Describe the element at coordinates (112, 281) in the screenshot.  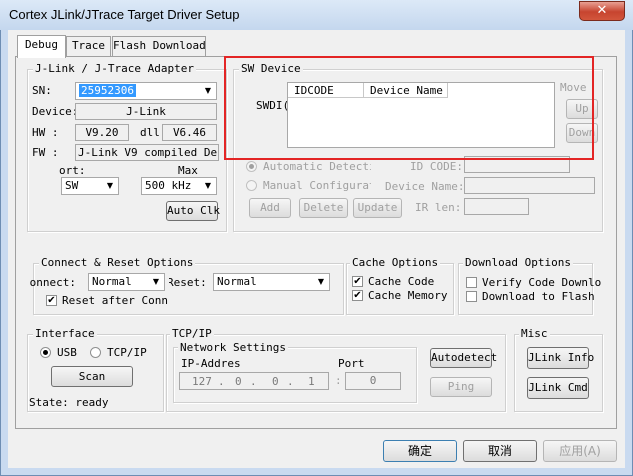
I see `connect-value: Normal` at that location.